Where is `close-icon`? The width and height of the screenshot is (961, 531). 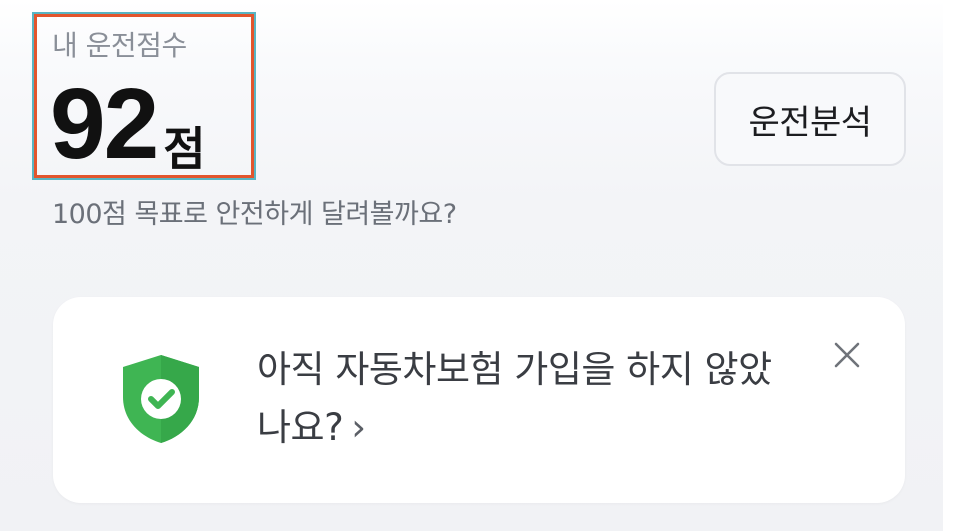 close-icon is located at coordinates (847, 355).